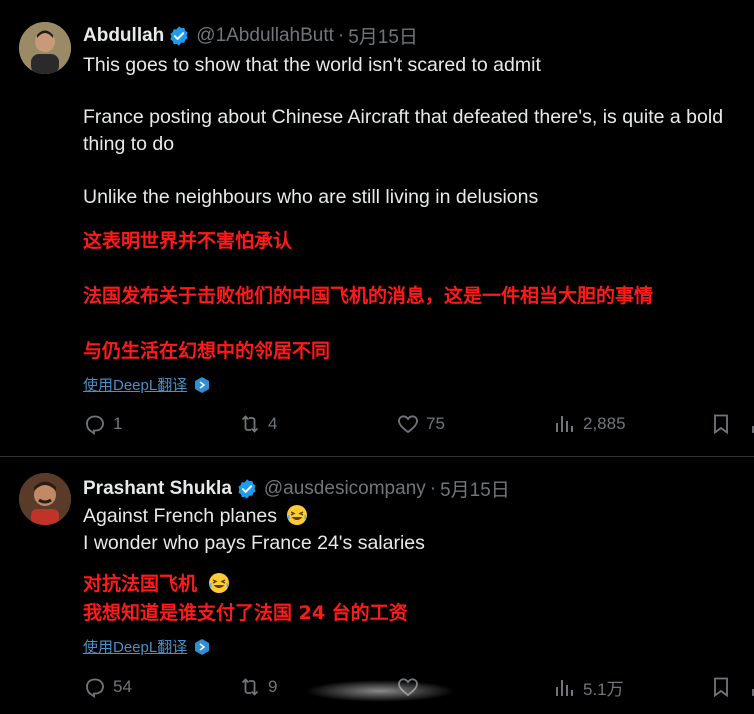 Image resolution: width=754 pixels, height=714 pixels. What do you see at coordinates (129, 144) in the screenshot?
I see `tweet-text-line: thing to do` at bounding box center [129, 144].